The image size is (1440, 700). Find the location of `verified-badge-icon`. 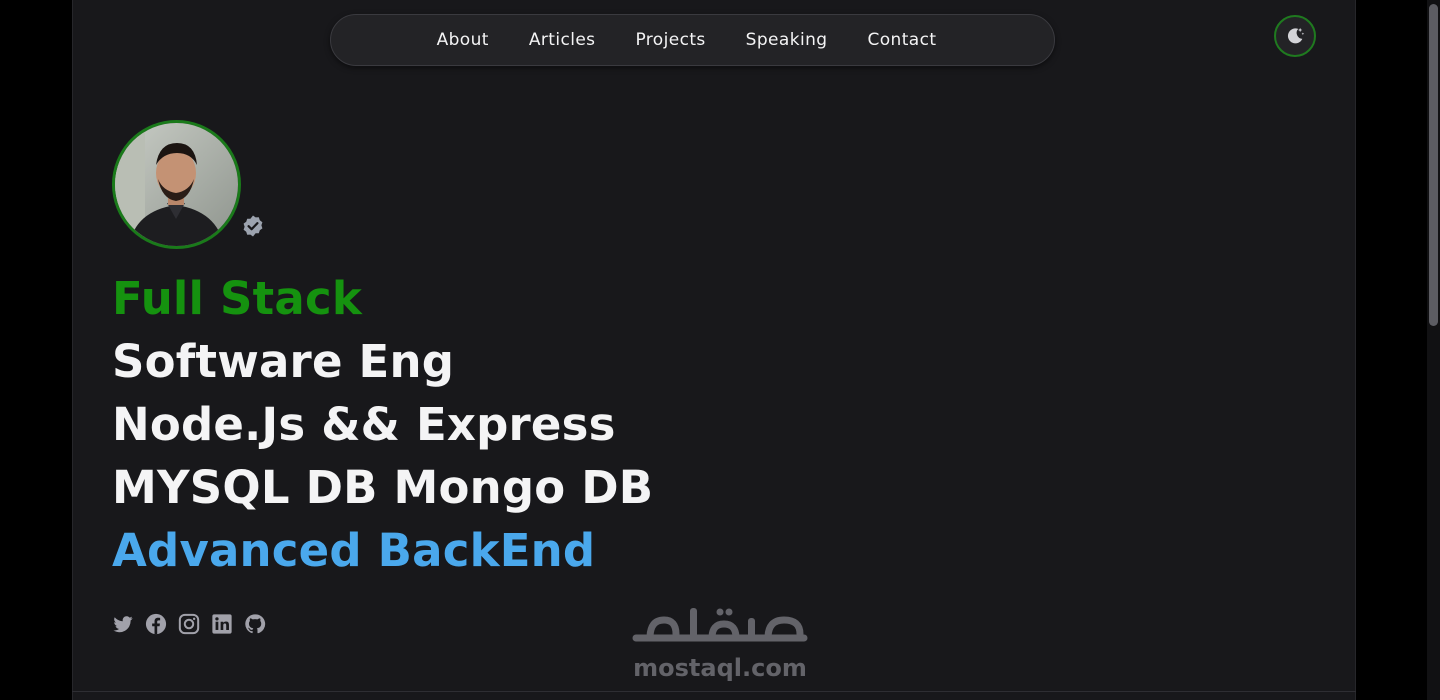

verified-badge-icon is located at coordinates (253, 226).